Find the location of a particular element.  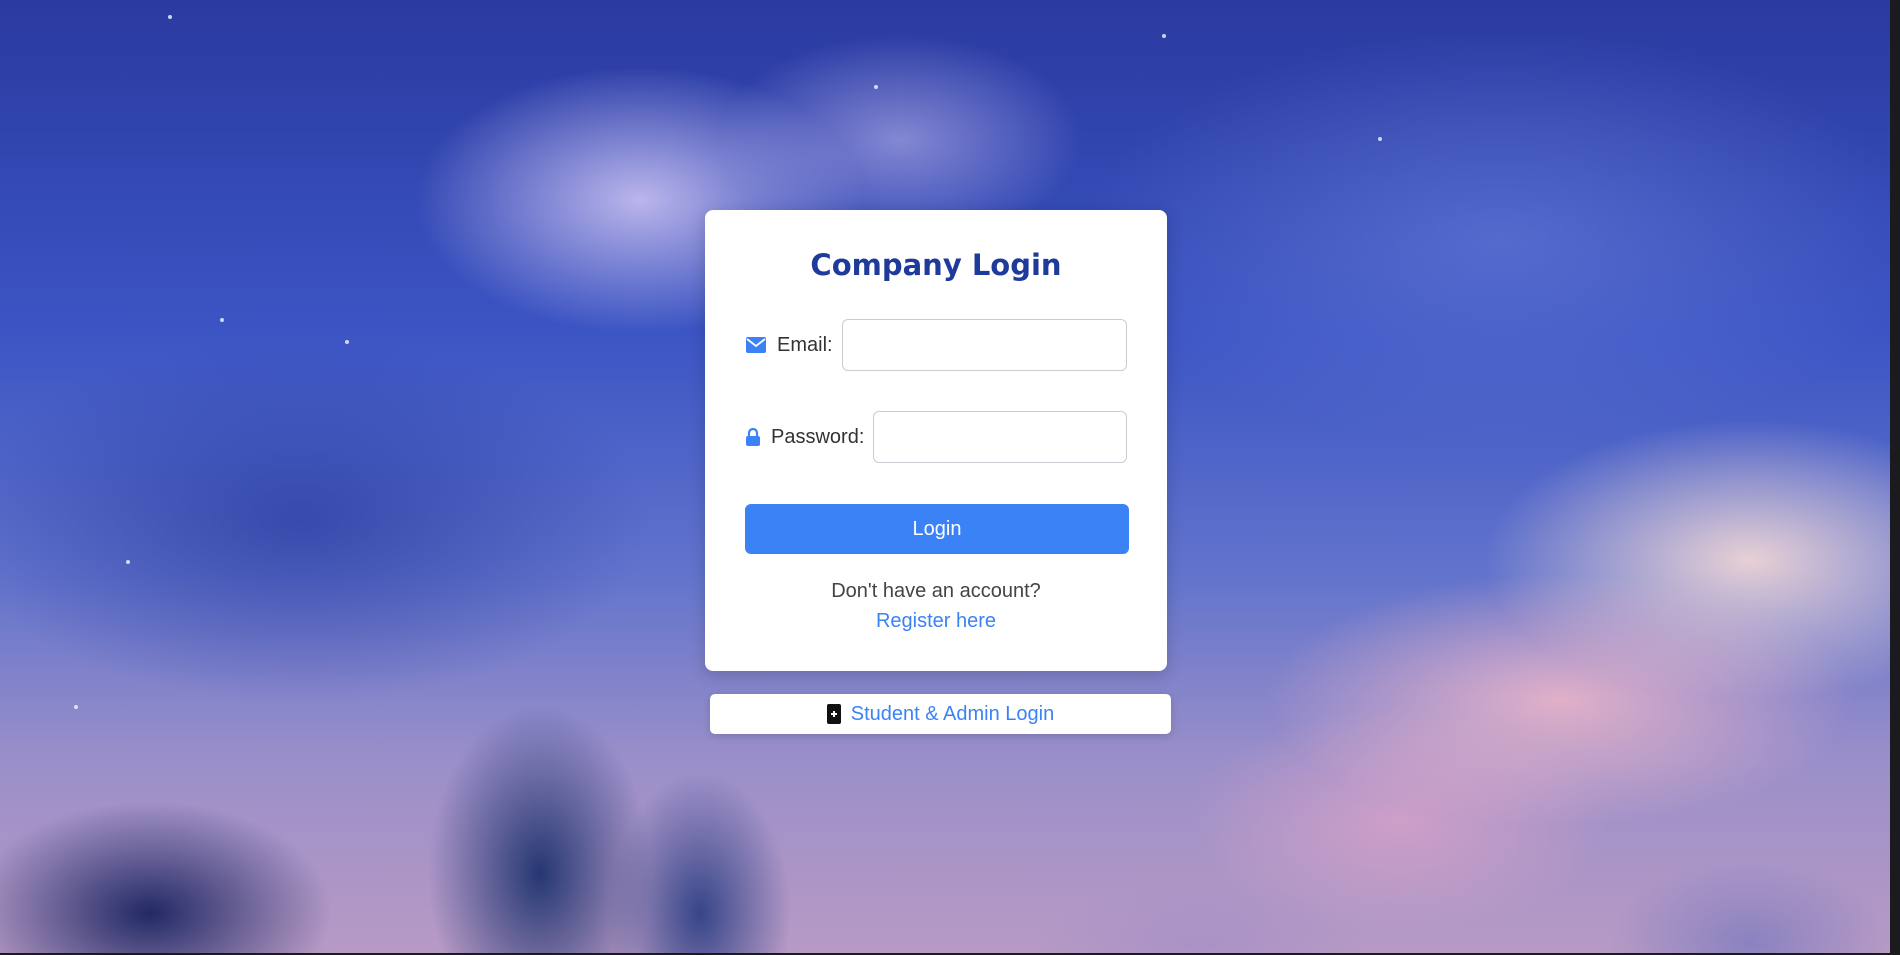

email-label: Email: is located at coordinates (805, 344).